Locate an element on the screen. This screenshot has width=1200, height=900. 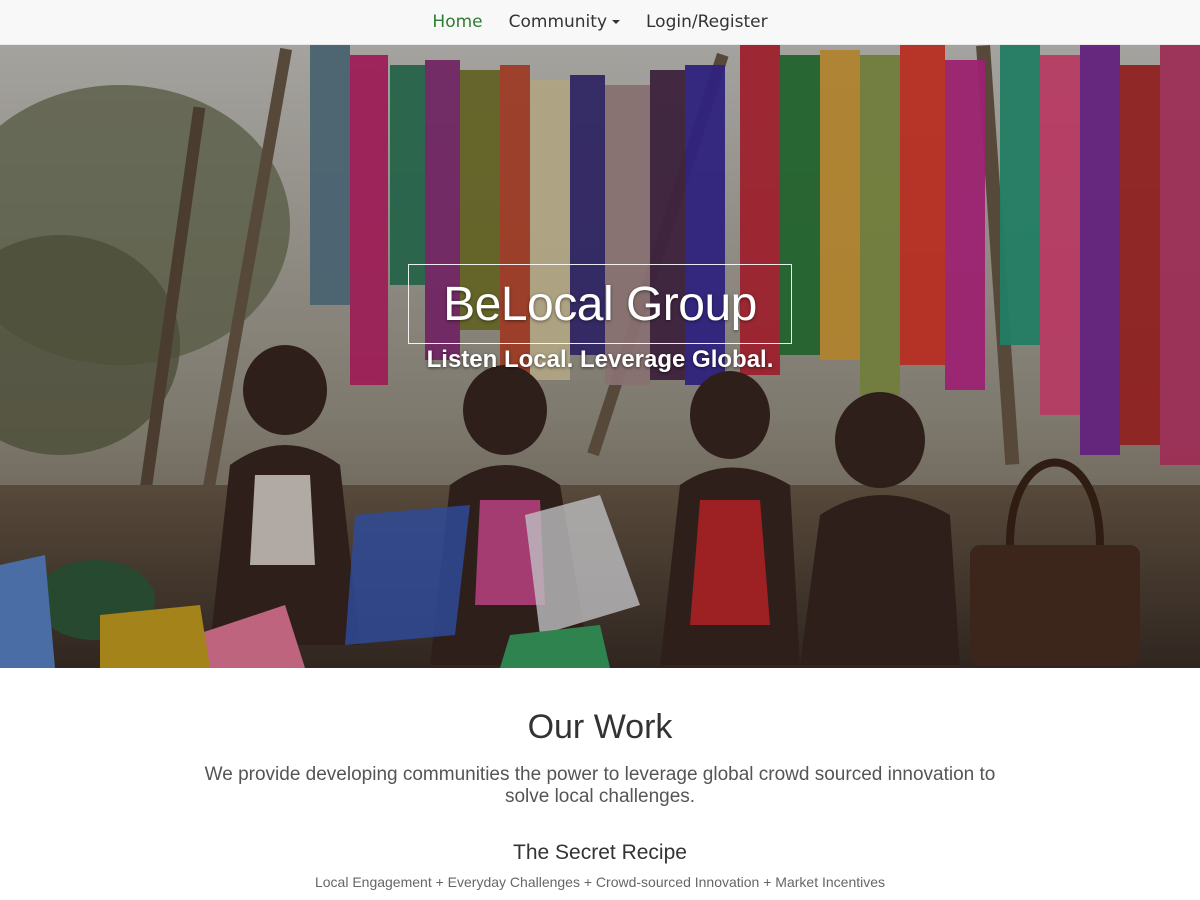
nav-home-link: Home is located at coordinates (457, 22).